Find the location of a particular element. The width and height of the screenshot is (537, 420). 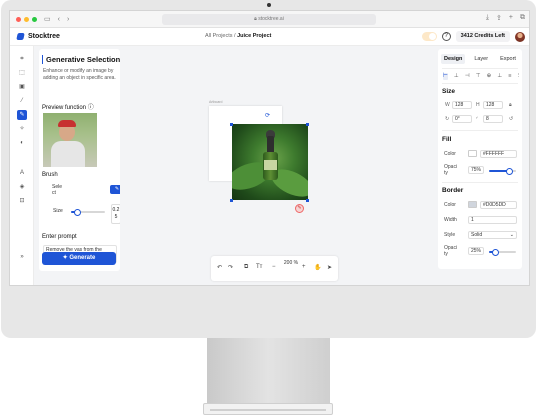

zoom-level: 200 % is located at coordinates (291, 263).